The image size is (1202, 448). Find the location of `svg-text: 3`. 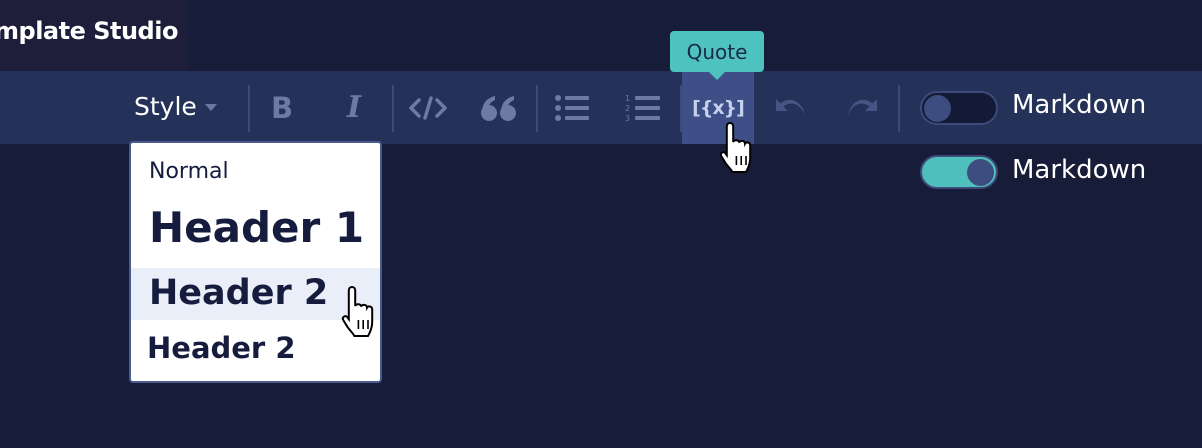

svg-text: 3 is located at coordinates (627, 118).